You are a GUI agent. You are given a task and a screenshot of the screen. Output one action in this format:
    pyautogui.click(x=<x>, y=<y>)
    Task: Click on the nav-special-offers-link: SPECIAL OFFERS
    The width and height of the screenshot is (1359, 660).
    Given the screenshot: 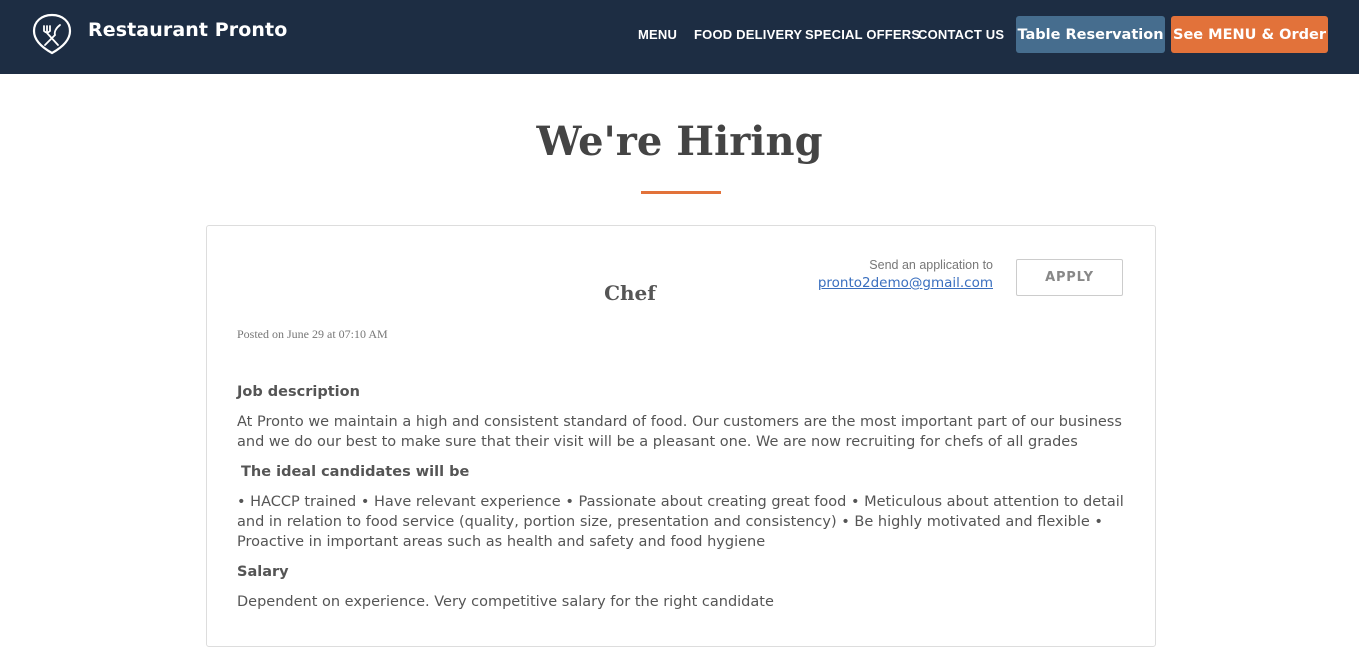 What is the action you would take?
    pyautogui.click(x=862, y=34)
    